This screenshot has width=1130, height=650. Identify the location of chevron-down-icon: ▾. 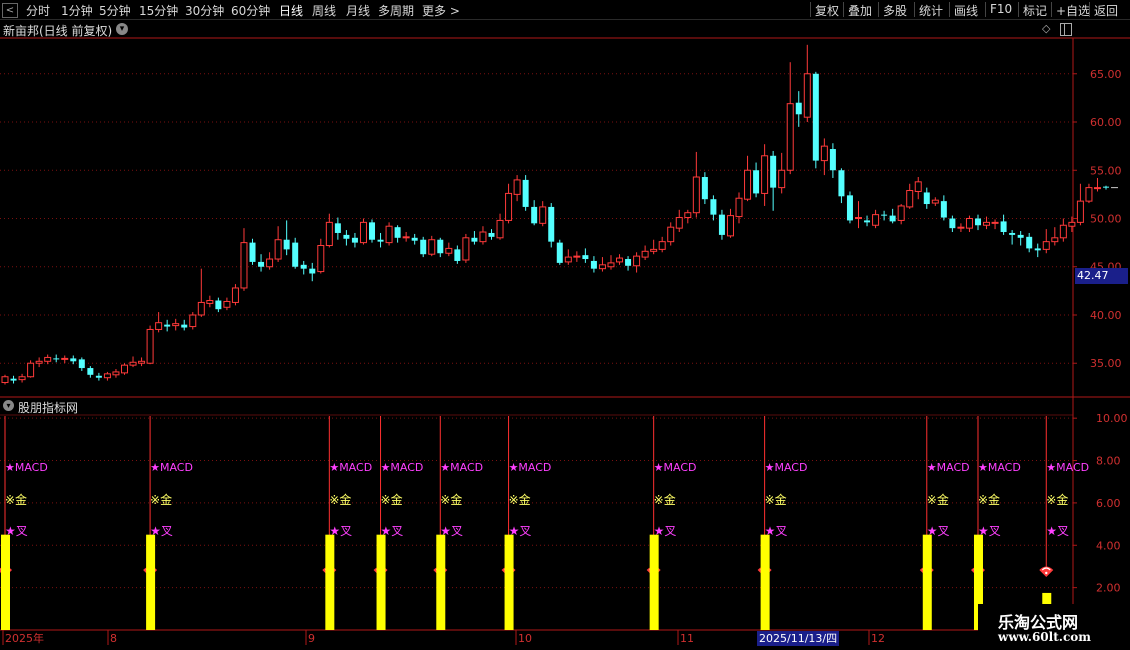
(8, 405).